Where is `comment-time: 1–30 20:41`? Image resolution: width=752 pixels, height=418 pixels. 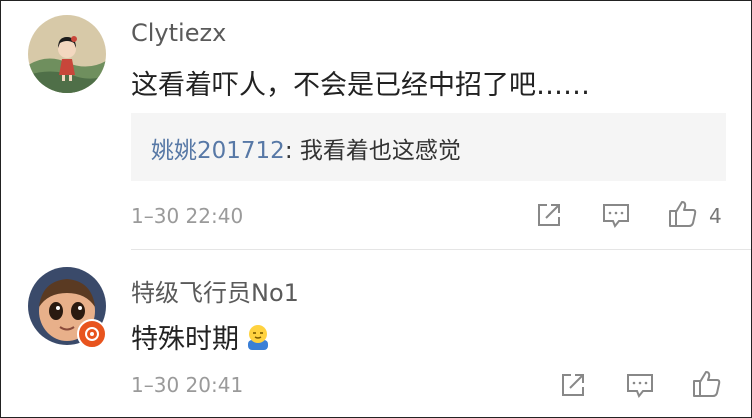
comment-time: 1–30 20:41 is located at coordinates (187, 385).